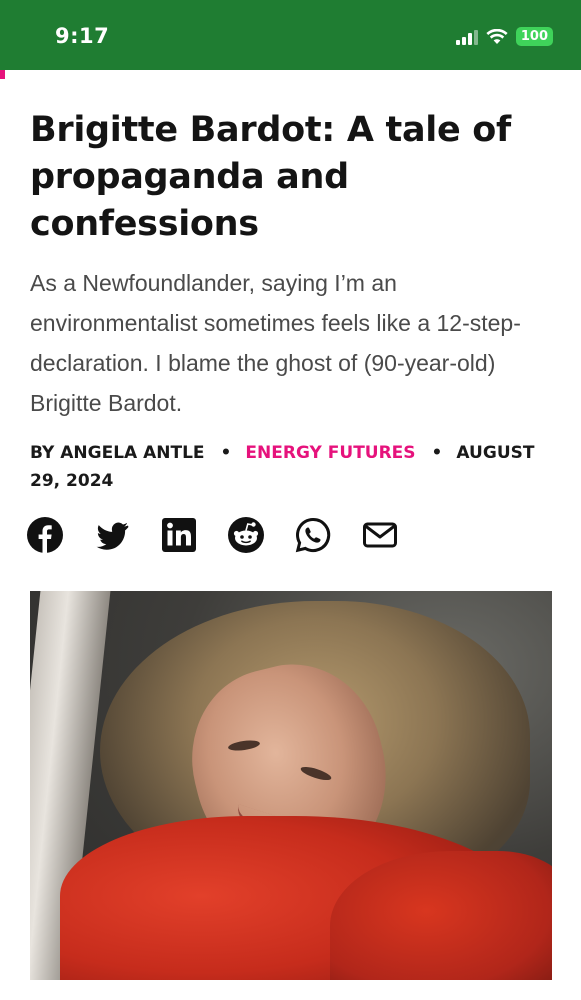 Image resolution: width=581 pixels, height=1000 pixels. What do you see at coordinates (212, 535) in the screenshot?
I see `share-bar` at bounding box center [212, 535].